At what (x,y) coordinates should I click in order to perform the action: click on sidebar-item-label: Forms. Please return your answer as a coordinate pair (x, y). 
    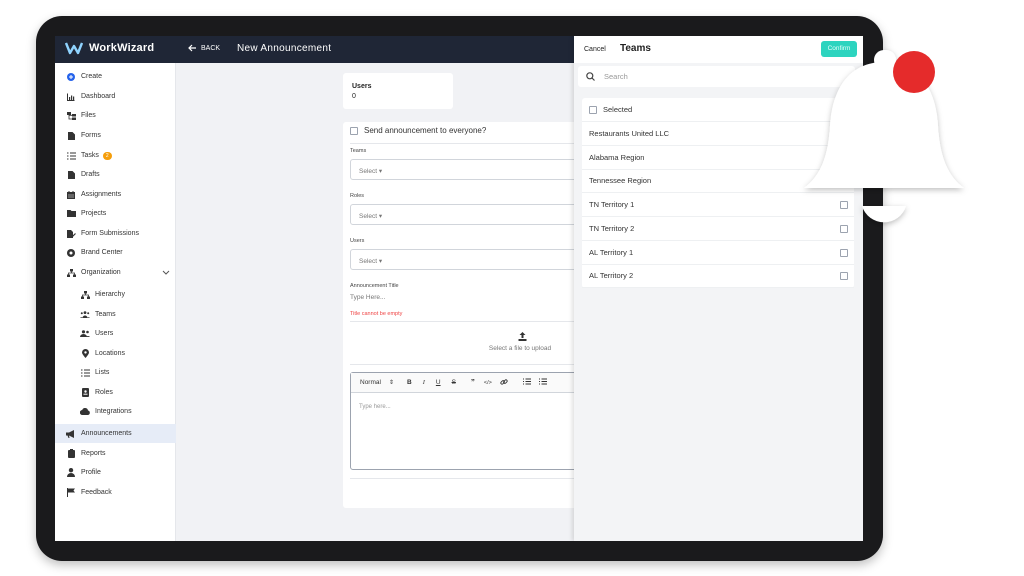
    Looking at the image, I should click on (91, 135).